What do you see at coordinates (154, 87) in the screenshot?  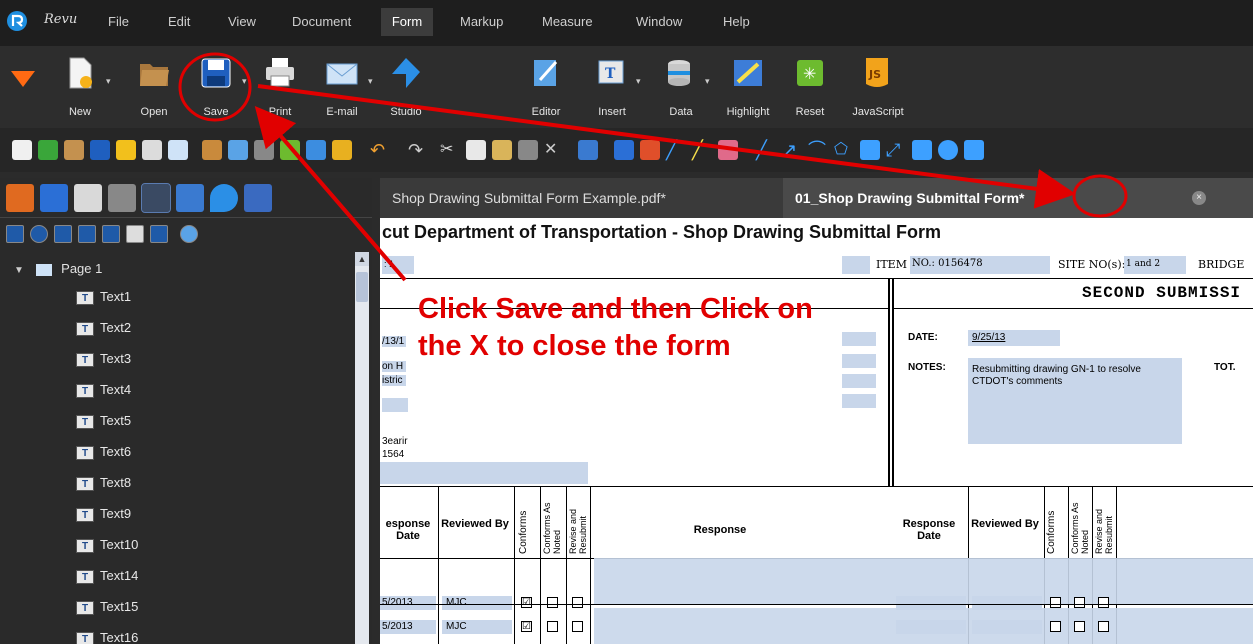 I see `open-button: Open` at bounding box center [154, 87].